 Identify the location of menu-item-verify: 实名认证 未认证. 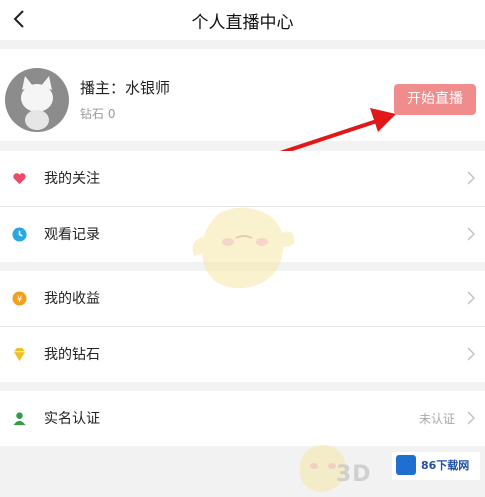
(242, 418).